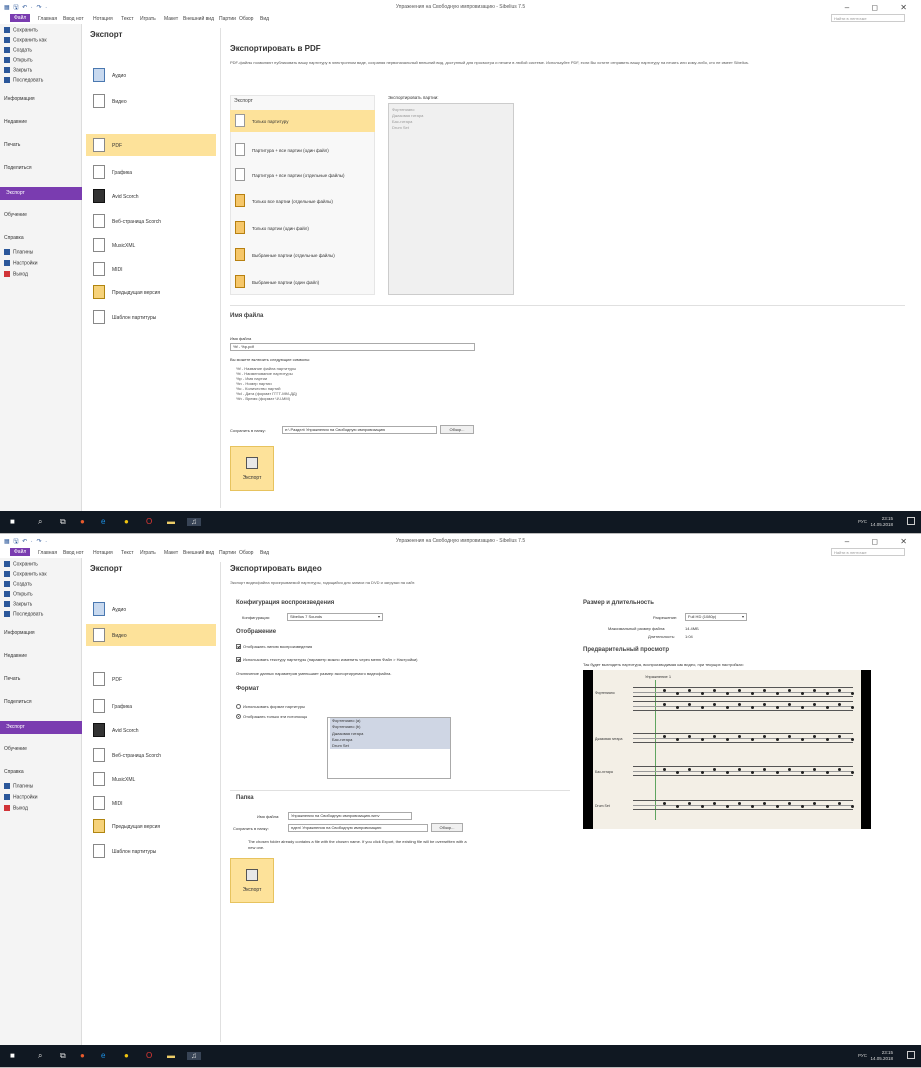 The image size is (921, 1068). Describe the element at coordinates (16, 808) in the screenshot. I see `sidebar-item-exit: Выход` at that location.